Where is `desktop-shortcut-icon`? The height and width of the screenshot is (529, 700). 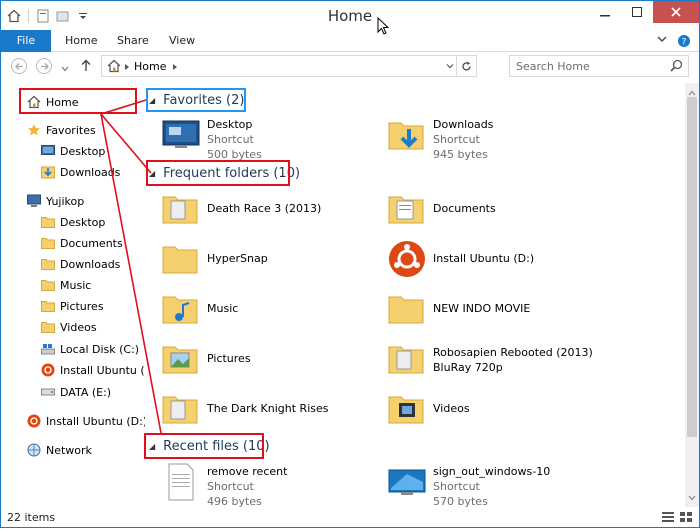 desktop-shortcut-icon is located at coordinates (181, 135).